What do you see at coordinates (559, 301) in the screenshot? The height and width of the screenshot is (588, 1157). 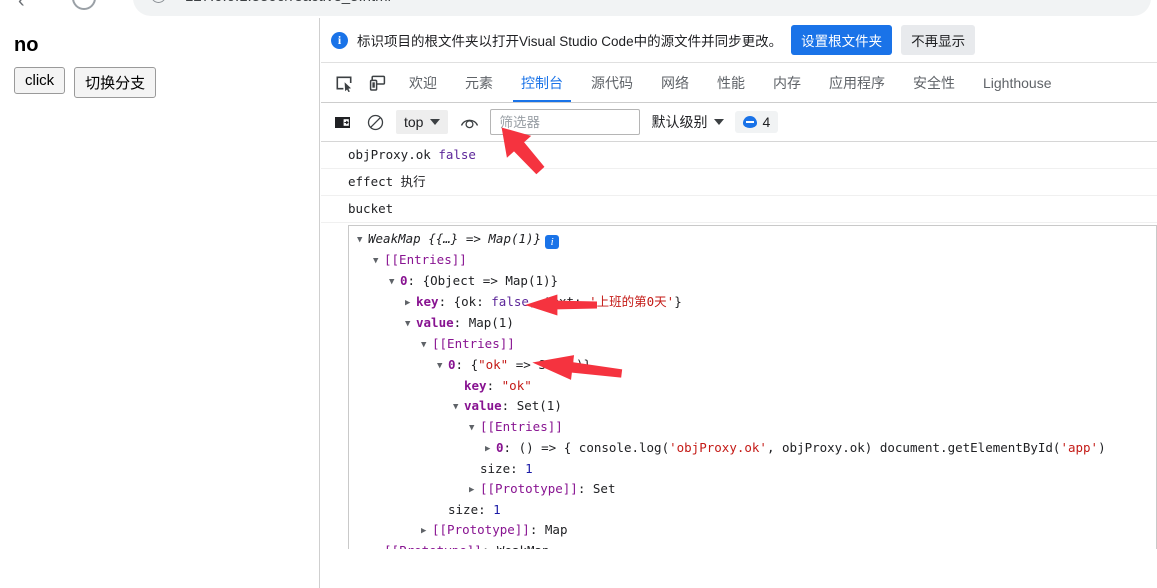 I see `tree-token-plain: , text:` at bounding box center [559, 301].